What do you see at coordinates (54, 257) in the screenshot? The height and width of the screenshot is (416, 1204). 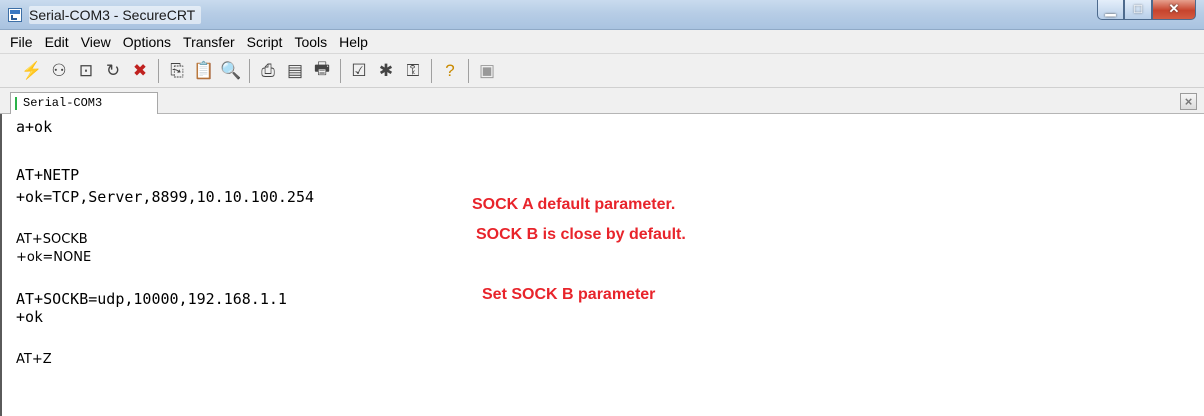 I see `terminal-line: +ok=NONE` at bounding box center [54, 257].